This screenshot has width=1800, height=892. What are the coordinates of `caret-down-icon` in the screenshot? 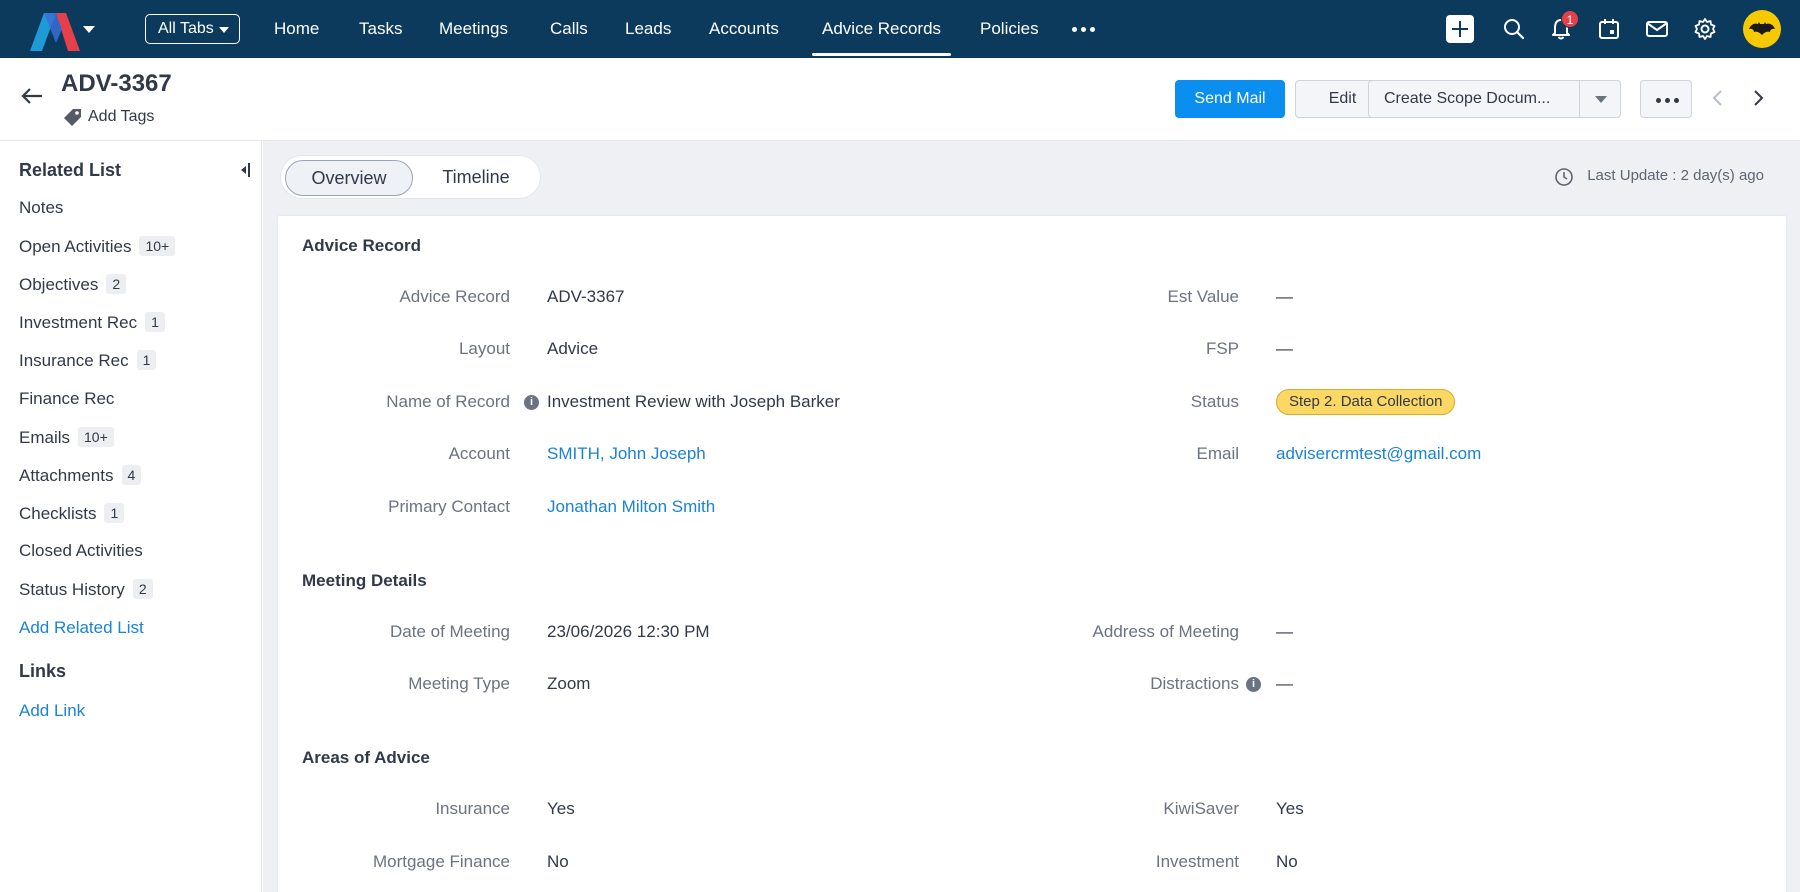 It's located at (224, 30).